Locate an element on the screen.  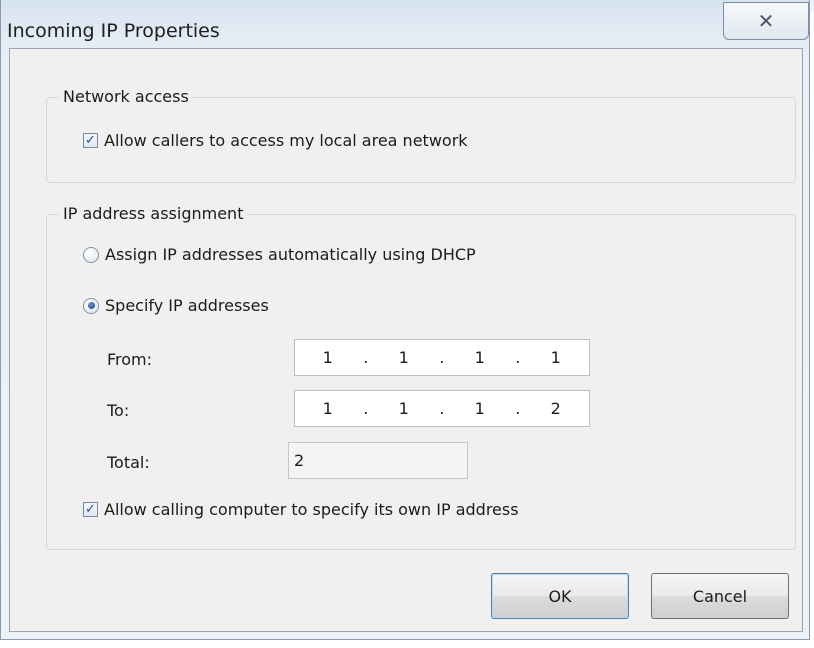
close-icon: ✕ is located at coordinates (766, 21).